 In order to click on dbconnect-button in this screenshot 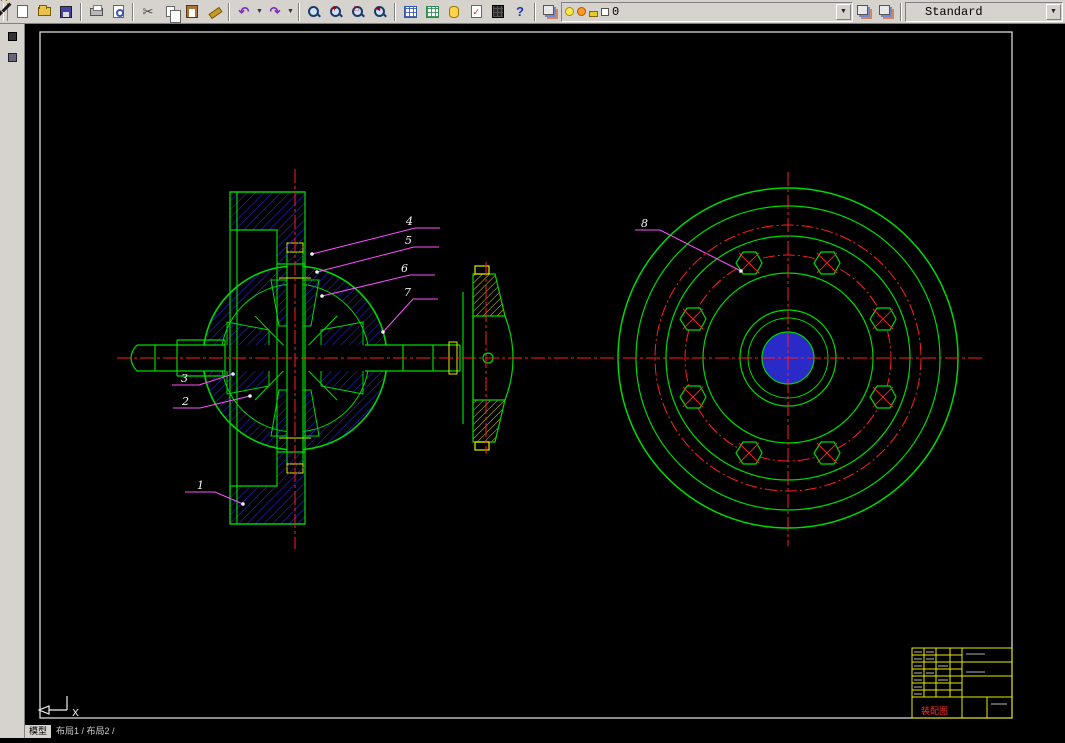, I will do `click(454, 12)`.